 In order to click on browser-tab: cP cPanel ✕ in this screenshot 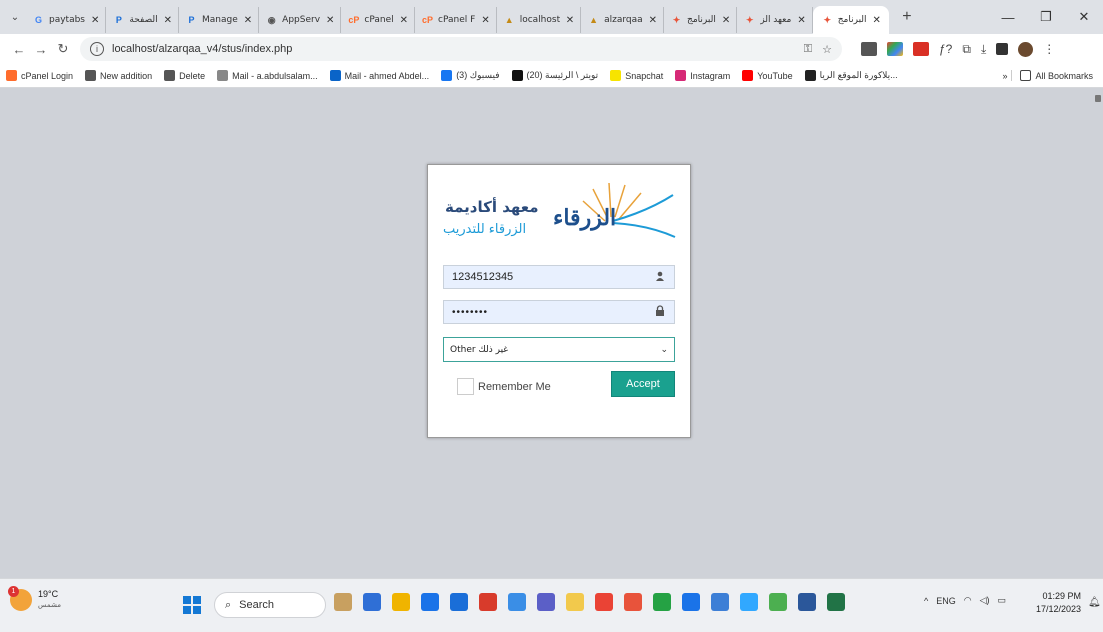, I will do `click(378, 20)`.